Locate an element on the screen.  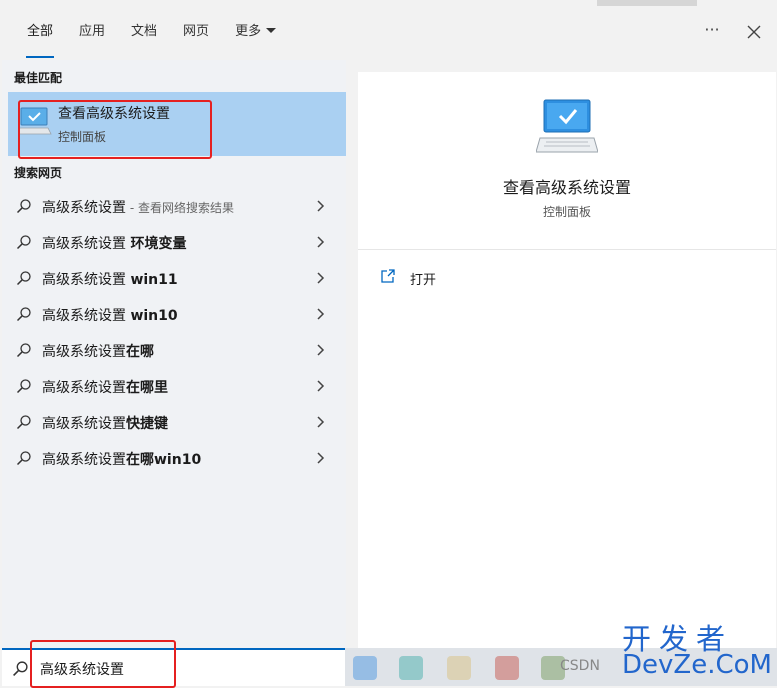
tab-more: 更多 is located at coordinates (255, 30).